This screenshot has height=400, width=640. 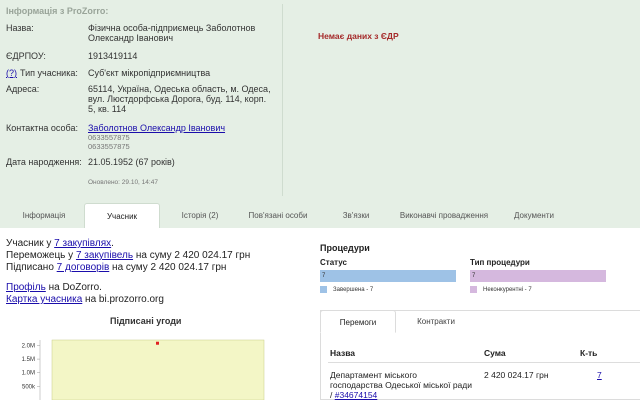 I want to click on phone-2: 0633557875, so click(x=109, y=146).